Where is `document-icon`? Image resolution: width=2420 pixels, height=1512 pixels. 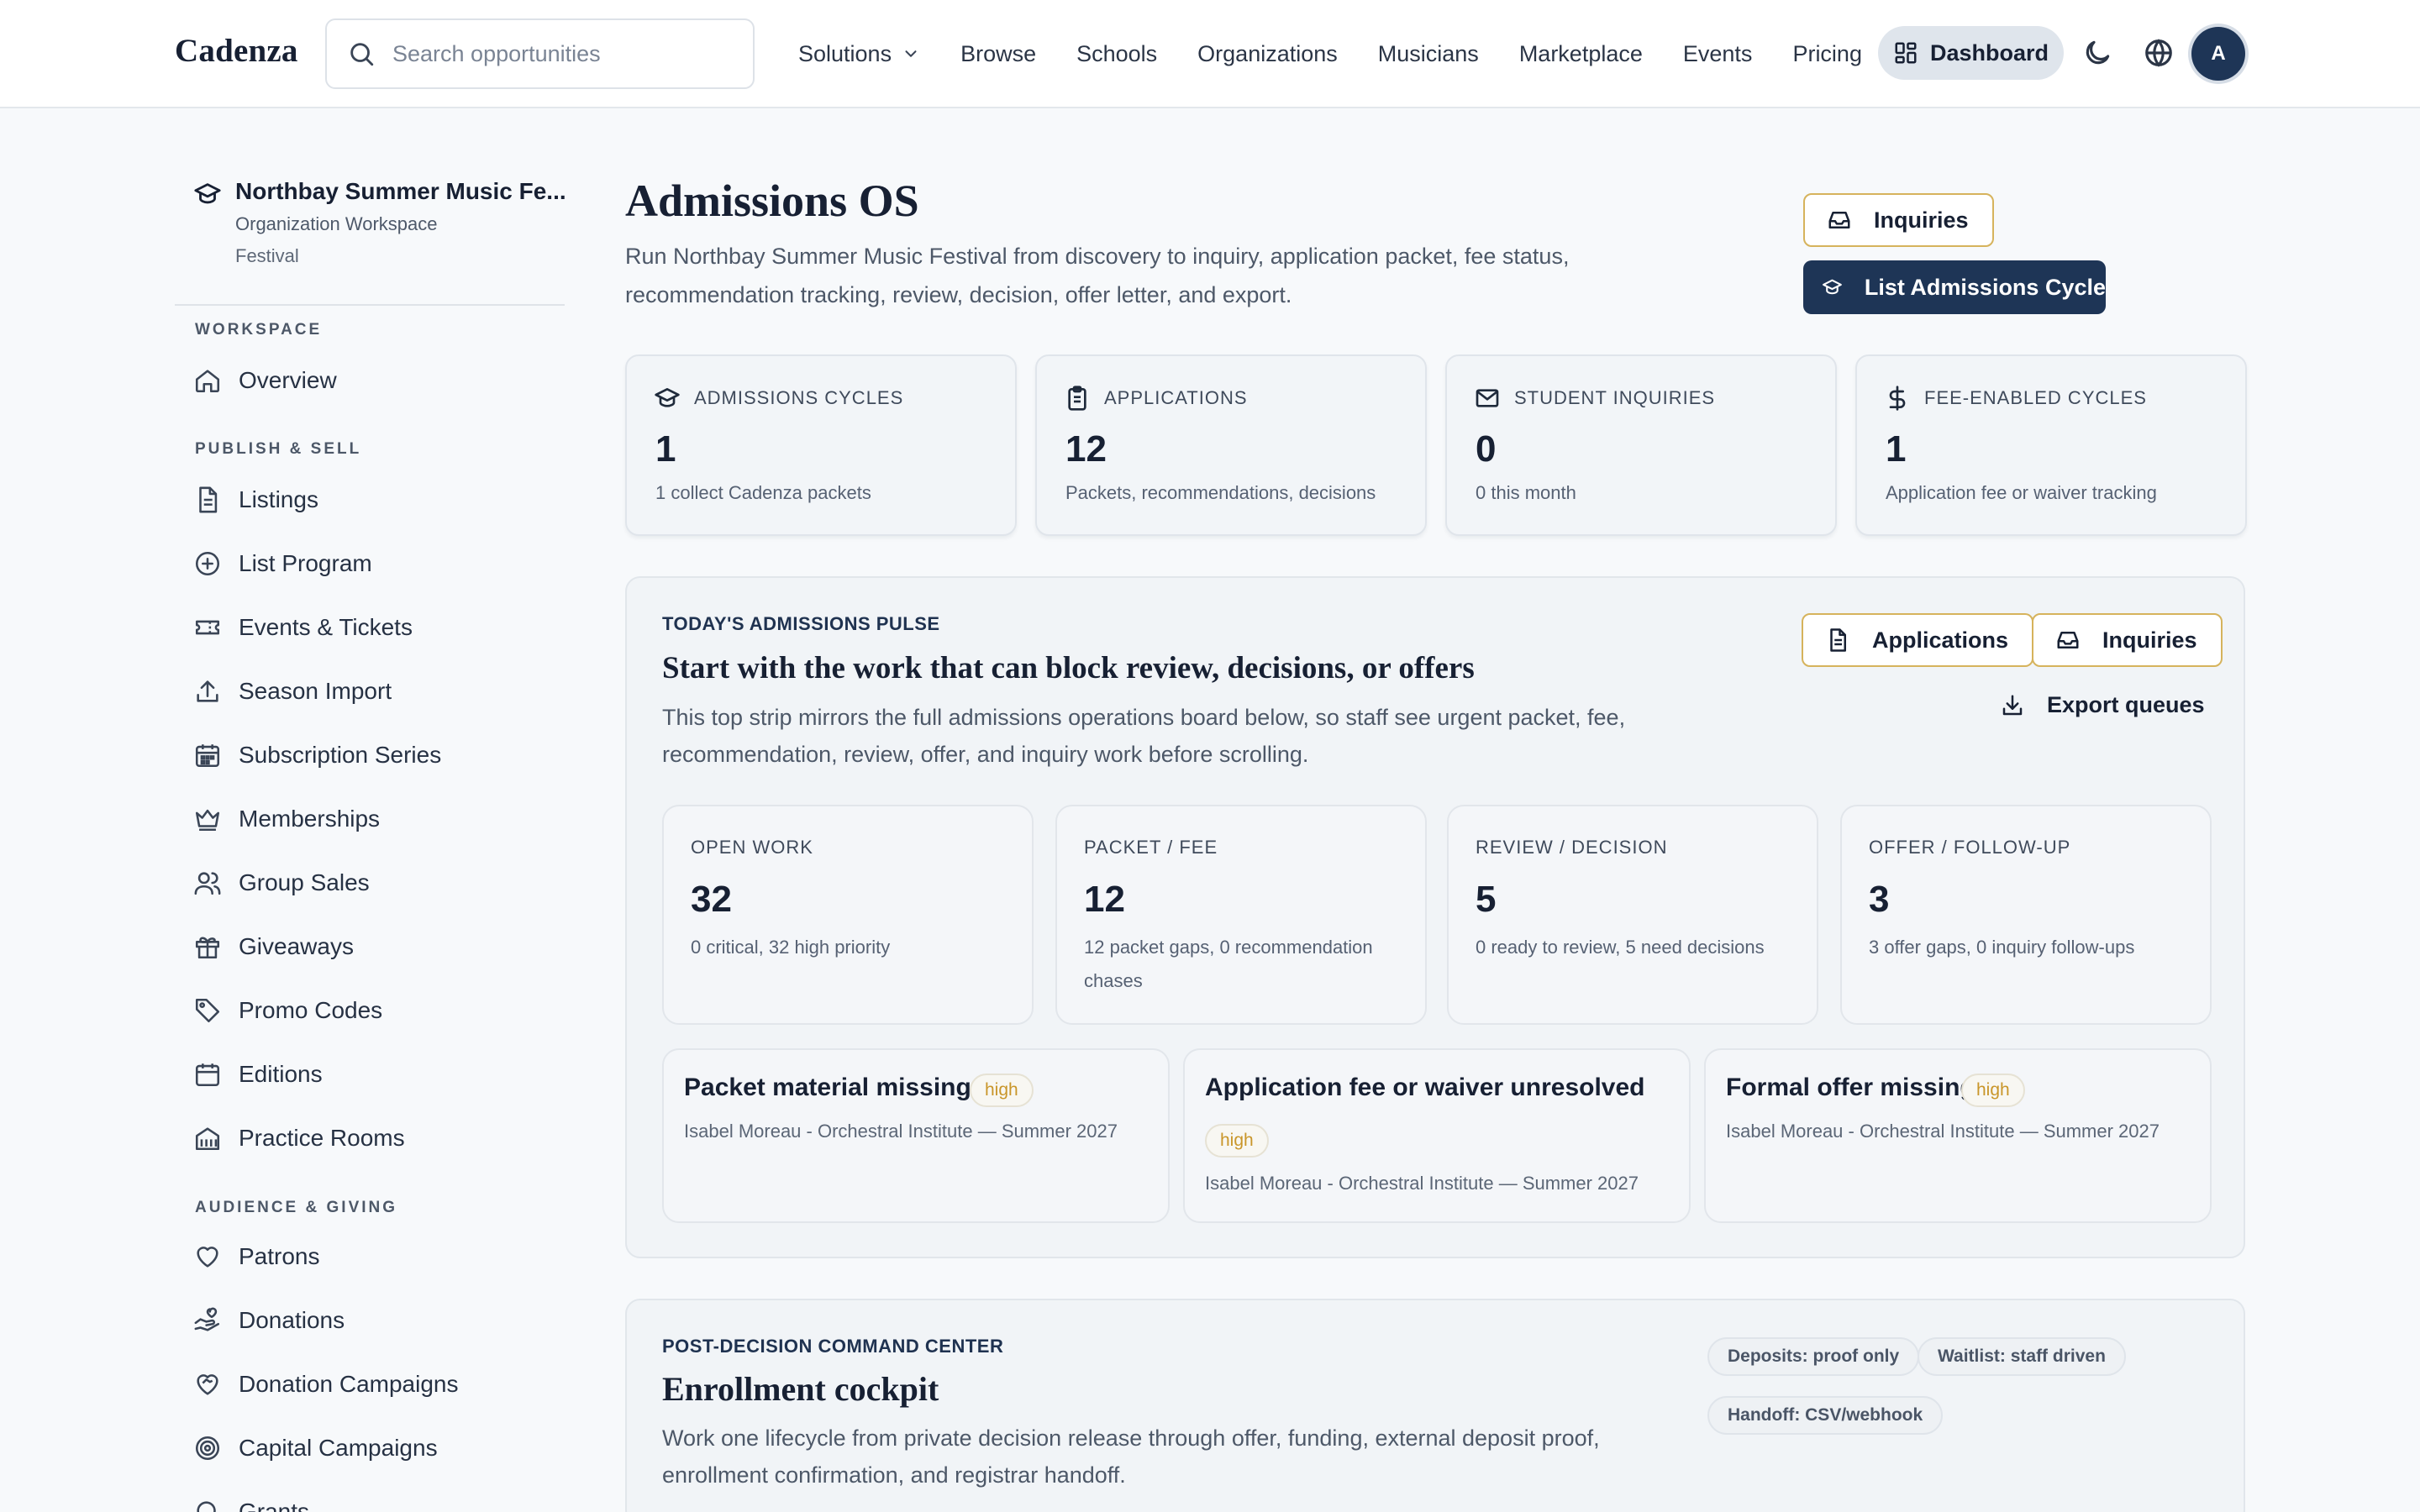 document-icon is located at coordinates (1838, 640).